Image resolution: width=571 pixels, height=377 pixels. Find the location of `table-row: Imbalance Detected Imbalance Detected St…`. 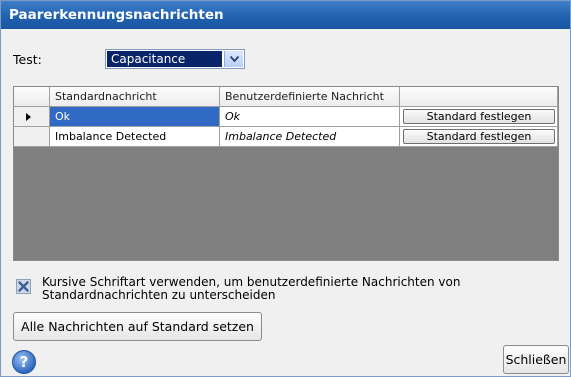

table-row: Imbalance Detected Imbalance Detected St… is located at coordinates (286, 137).